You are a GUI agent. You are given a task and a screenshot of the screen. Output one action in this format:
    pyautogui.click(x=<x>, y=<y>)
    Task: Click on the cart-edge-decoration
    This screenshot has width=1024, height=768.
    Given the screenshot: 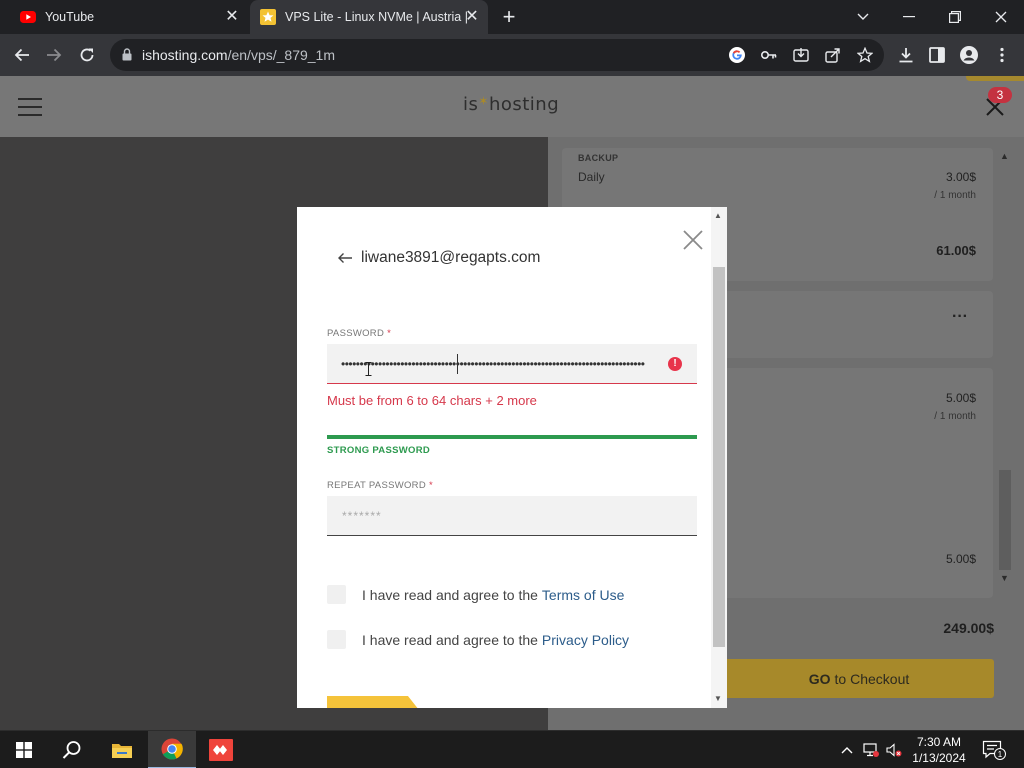 What is the action you would take?
    pyautogui.click(x=995, y=78)
    